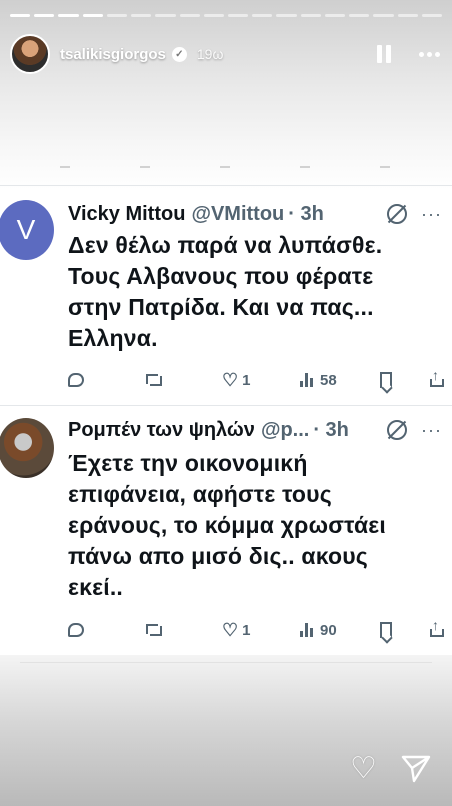 The image size is (452, 806). I want to click on tweet-actions: ♡ 1 90, so click(256, 629).